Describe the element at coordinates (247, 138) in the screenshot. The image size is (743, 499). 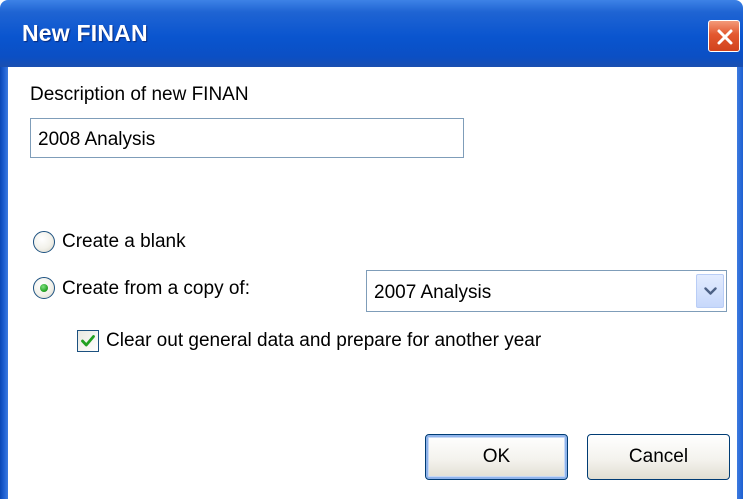
I see `description-input: 2008 Analysis` at that location.